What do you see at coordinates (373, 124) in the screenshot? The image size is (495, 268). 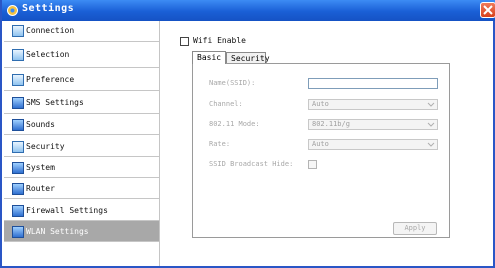 I see `mode-select: 802.11b/g` at bounding box center [373, 124].